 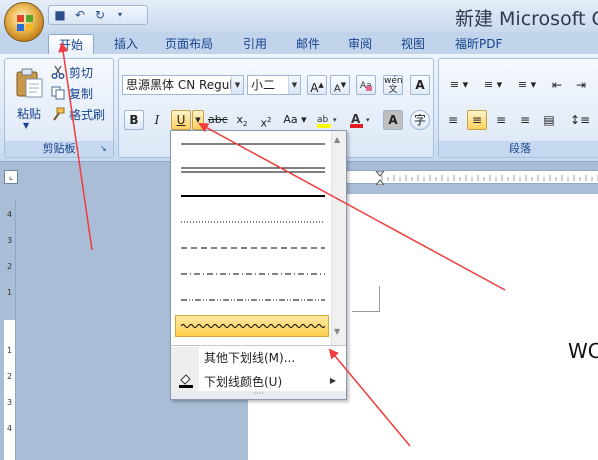 I want to click on underline-color-item: 下划线颜色(U), so click(x=243, y=381).